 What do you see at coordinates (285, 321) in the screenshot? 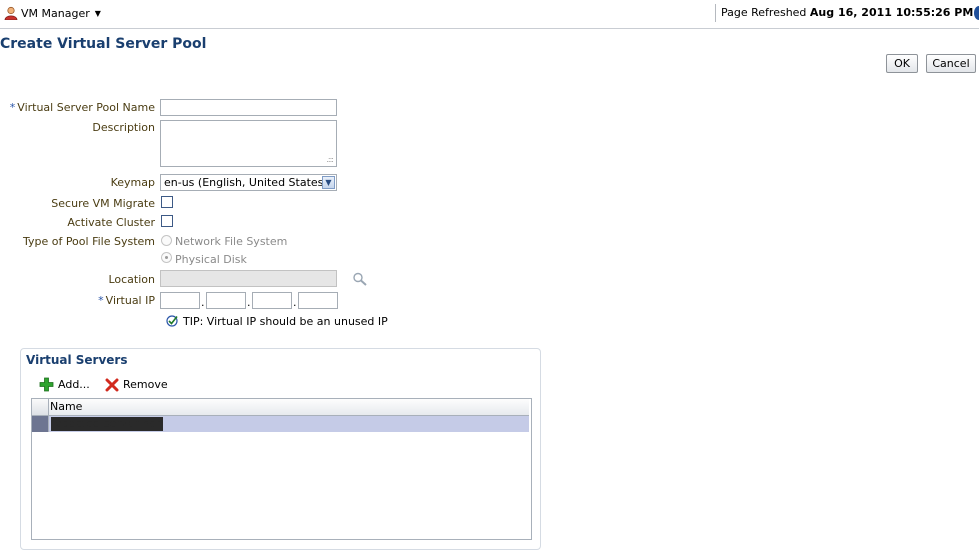
I see `tip-text: TIP: Virtual IP should be an unused IP` at bounding box center [285, 321].